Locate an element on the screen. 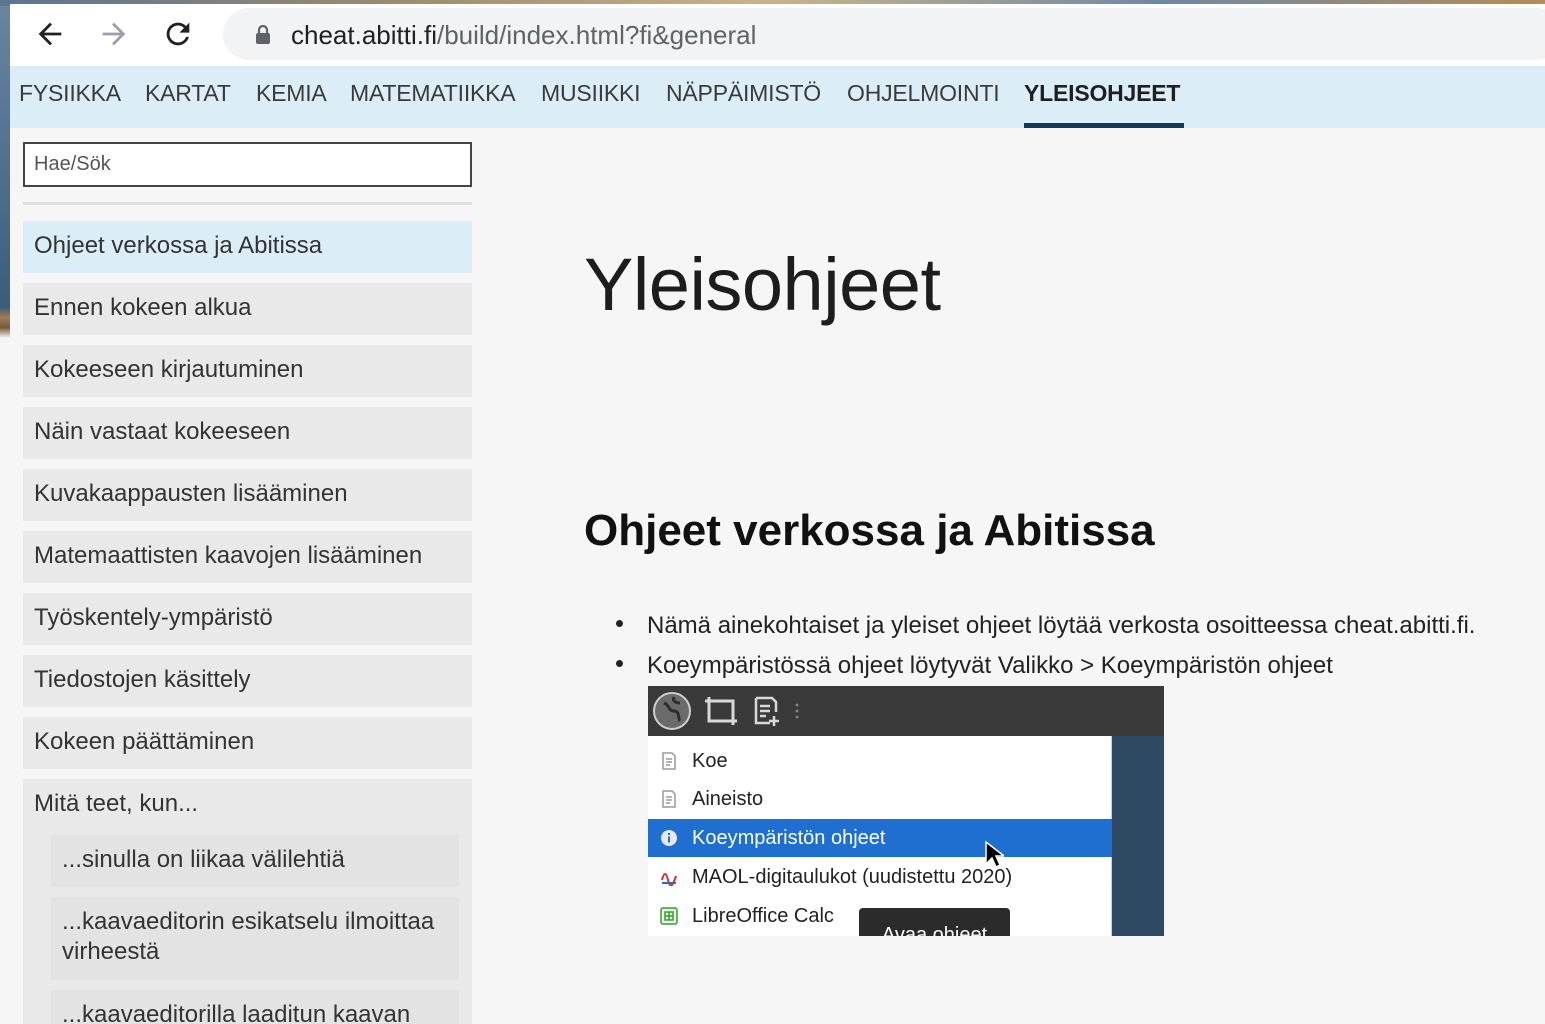 The width and height of the screenshot is (1545, 1024). spreadsheet-icon is located at coordinates (669, 916).